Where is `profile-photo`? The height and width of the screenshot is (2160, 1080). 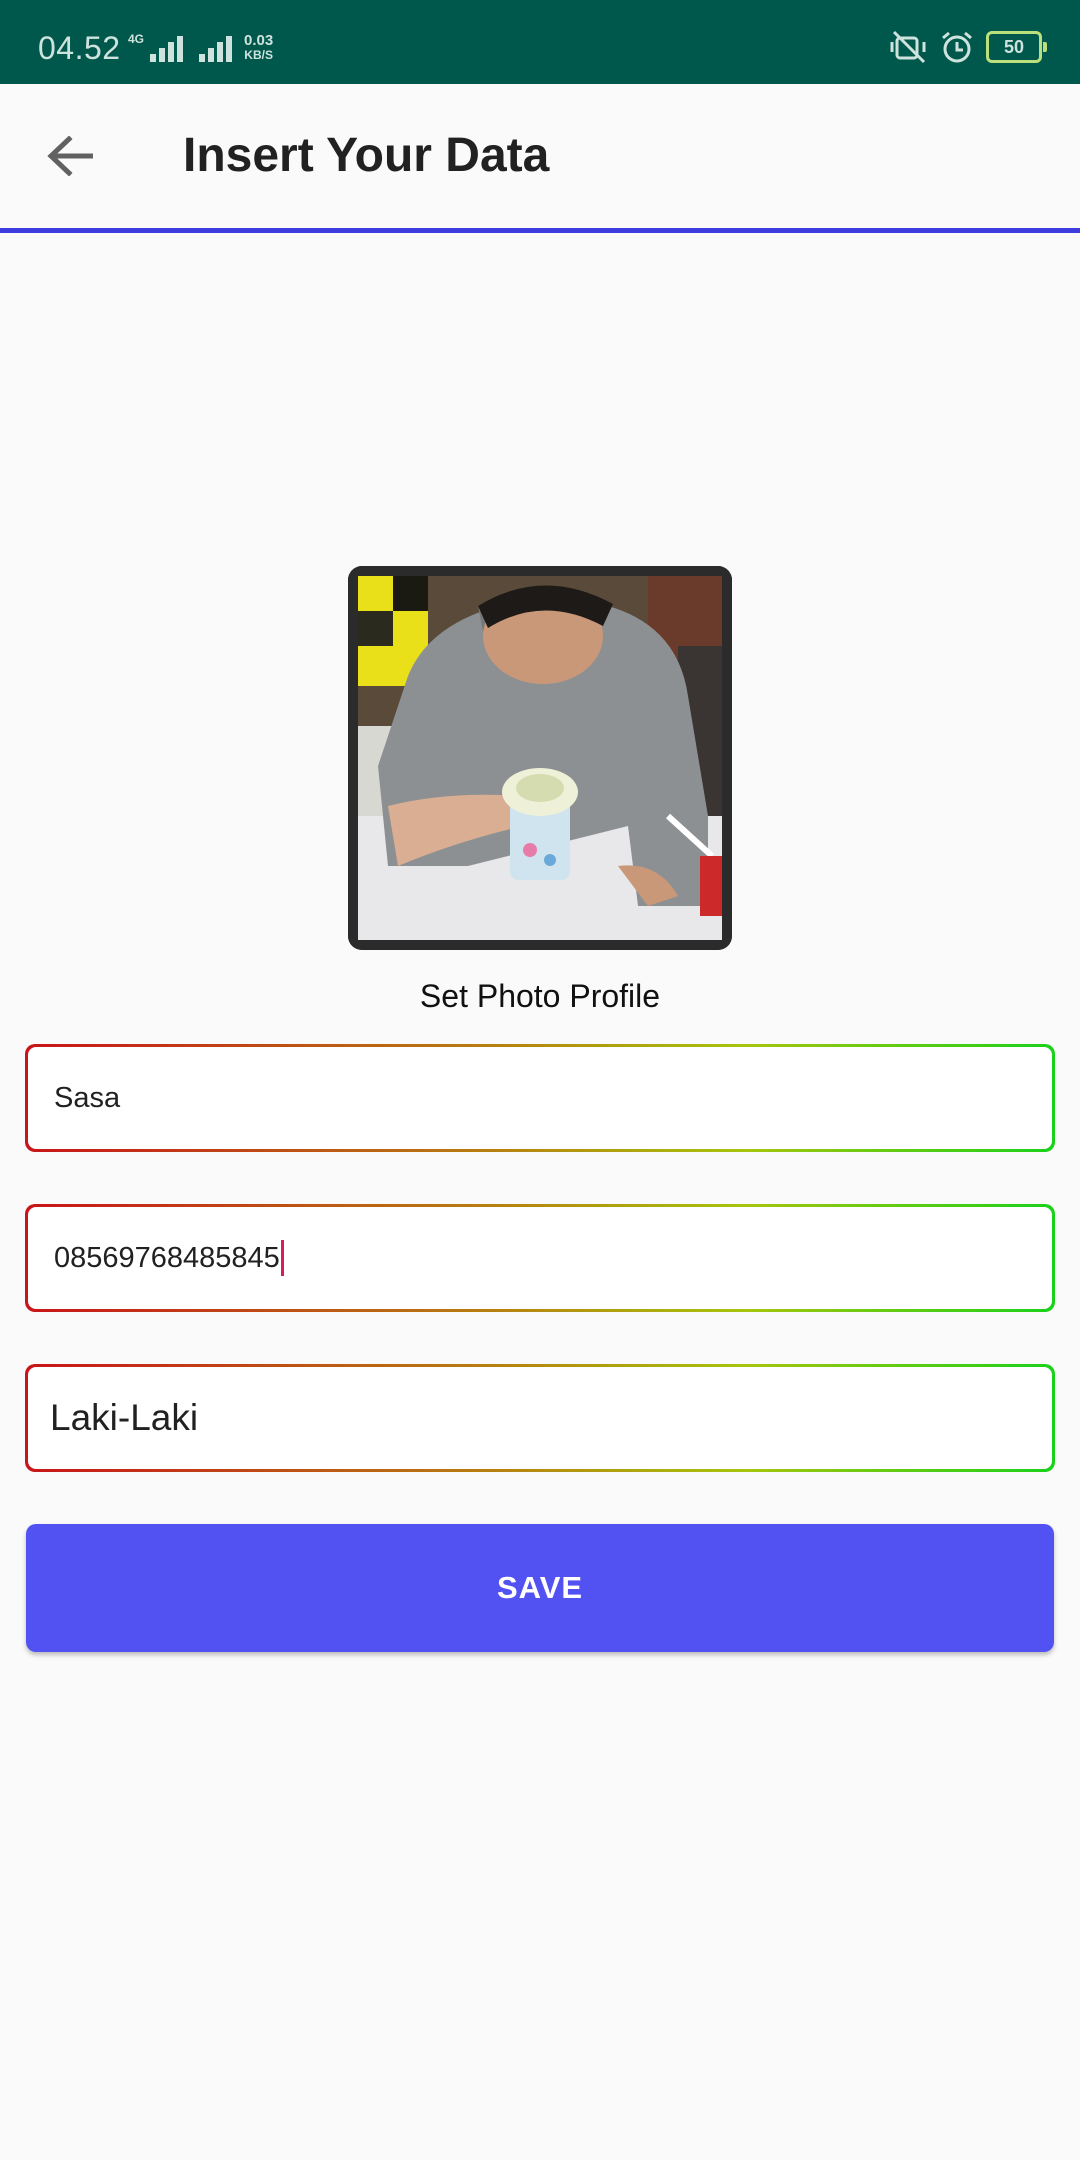 profile-photo is located at coordinates (540, 758).